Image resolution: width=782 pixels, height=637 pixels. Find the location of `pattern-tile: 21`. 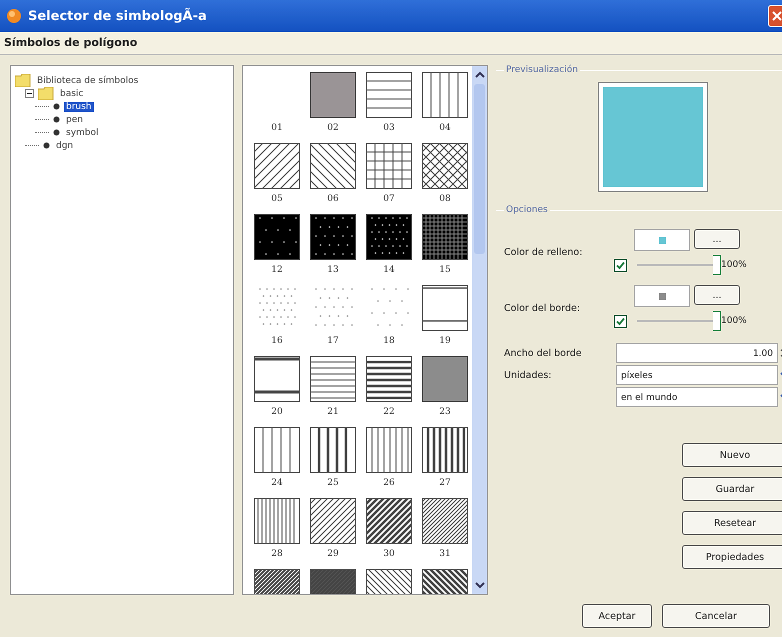

pattern-tile: 21 is located at coordinates (333, 390).